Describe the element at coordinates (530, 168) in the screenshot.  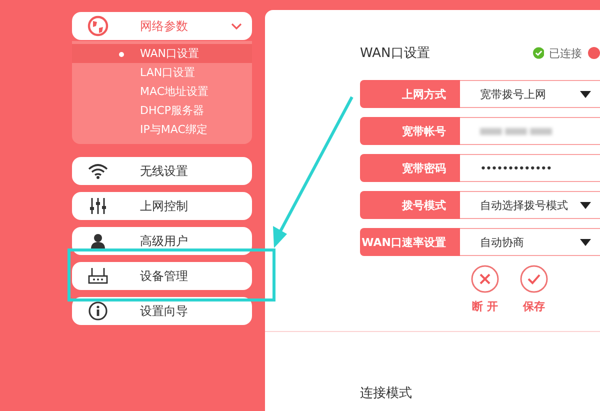
I see `input-field: •••••••••••••` at that location.